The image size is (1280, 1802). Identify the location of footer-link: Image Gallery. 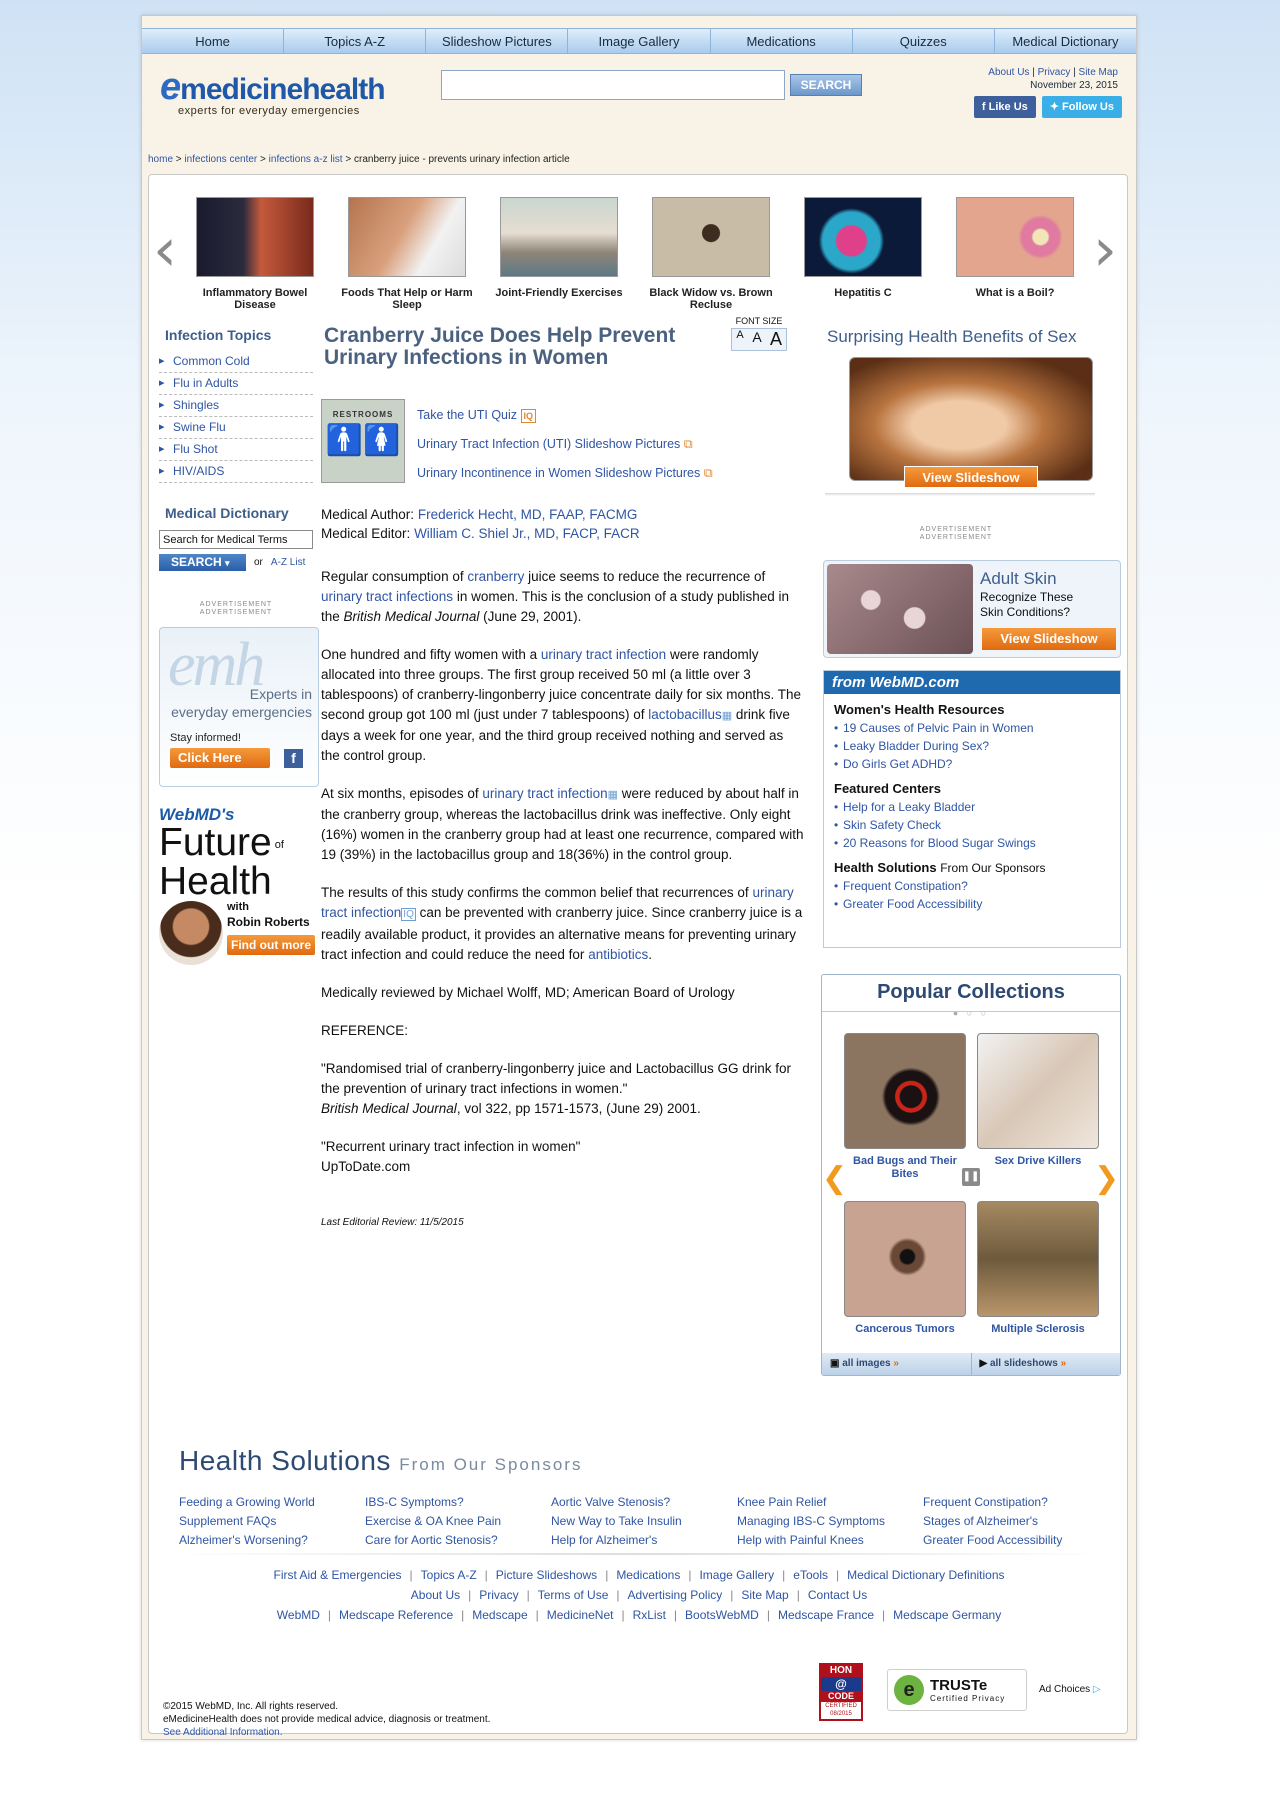
(736, 1575).